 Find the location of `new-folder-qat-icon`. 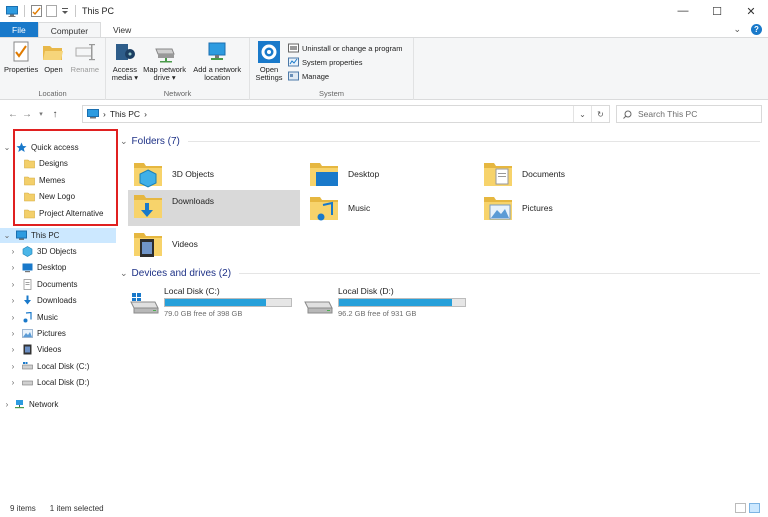

new-folder-qat-icon is located at coordinates (51, 11).